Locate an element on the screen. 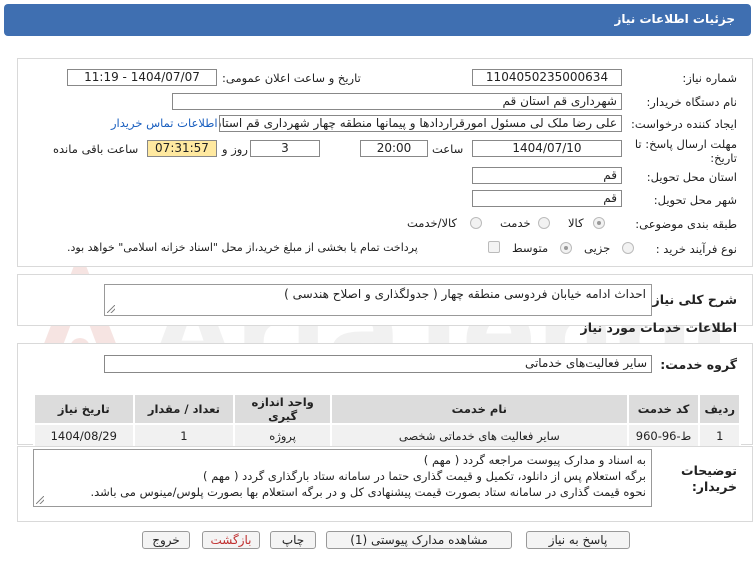 This screenshot has height=566, width=755. table-header-cell: تعداد / مقدار is located at coordinates (184, 409).